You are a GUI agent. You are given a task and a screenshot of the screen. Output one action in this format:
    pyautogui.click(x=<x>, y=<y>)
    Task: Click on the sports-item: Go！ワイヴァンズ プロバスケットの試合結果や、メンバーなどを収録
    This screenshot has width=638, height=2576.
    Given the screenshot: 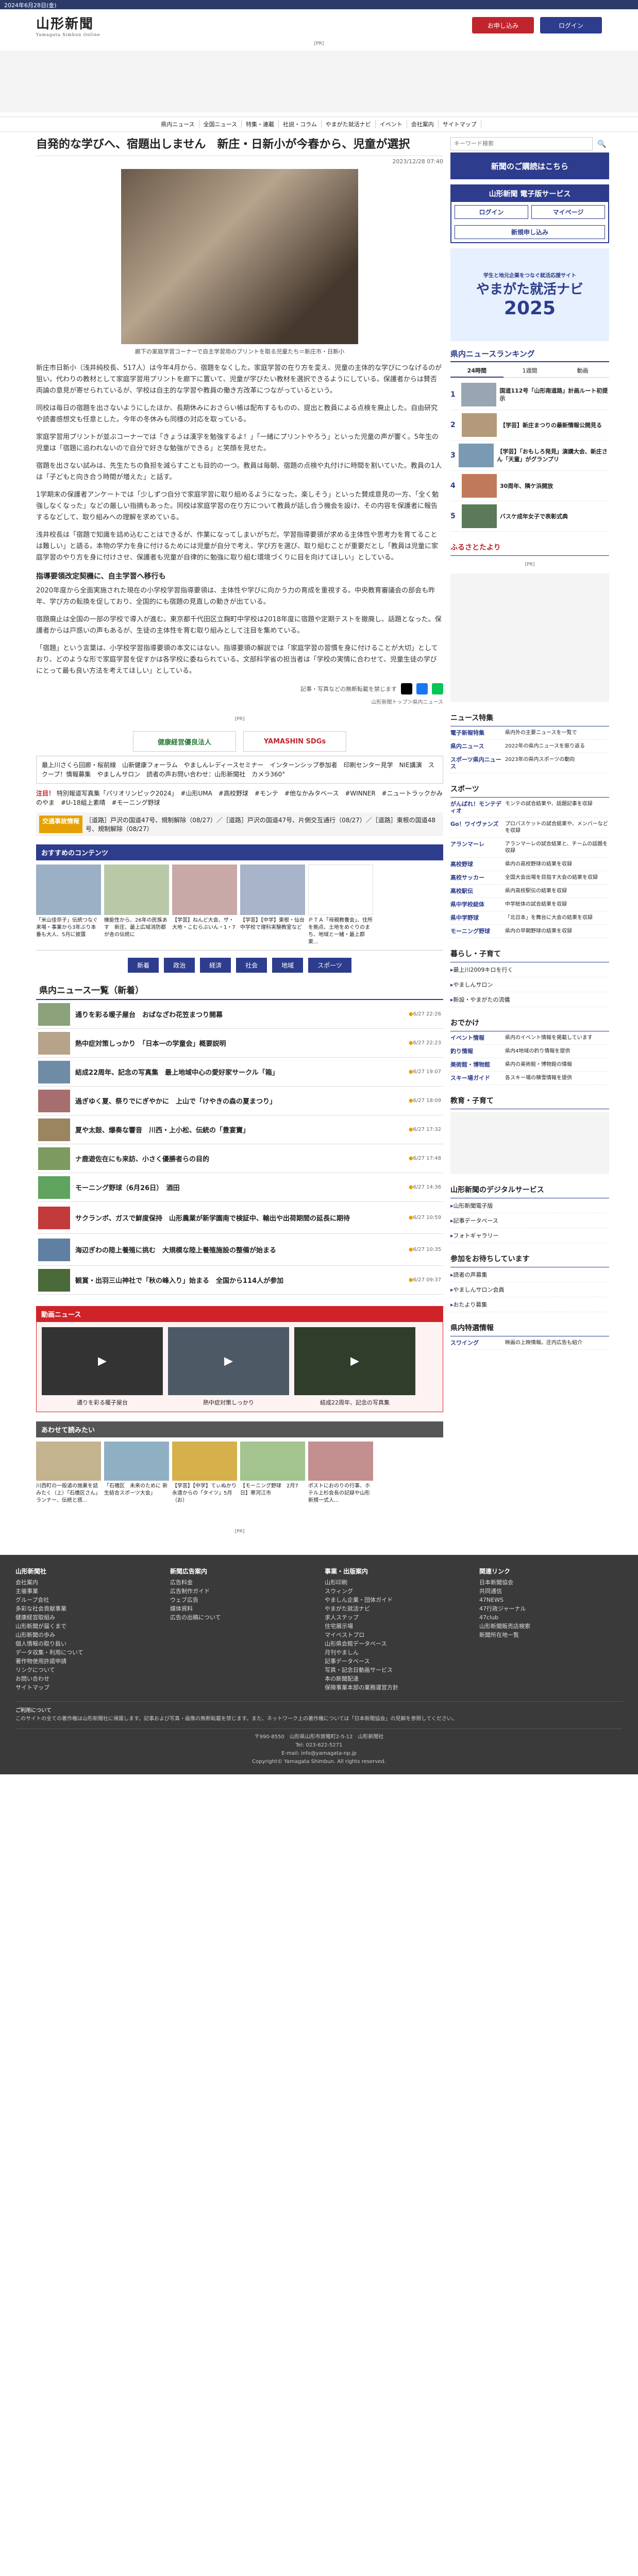 What is the action you would take?
    pyautogui.click(x=529, y=828)
    